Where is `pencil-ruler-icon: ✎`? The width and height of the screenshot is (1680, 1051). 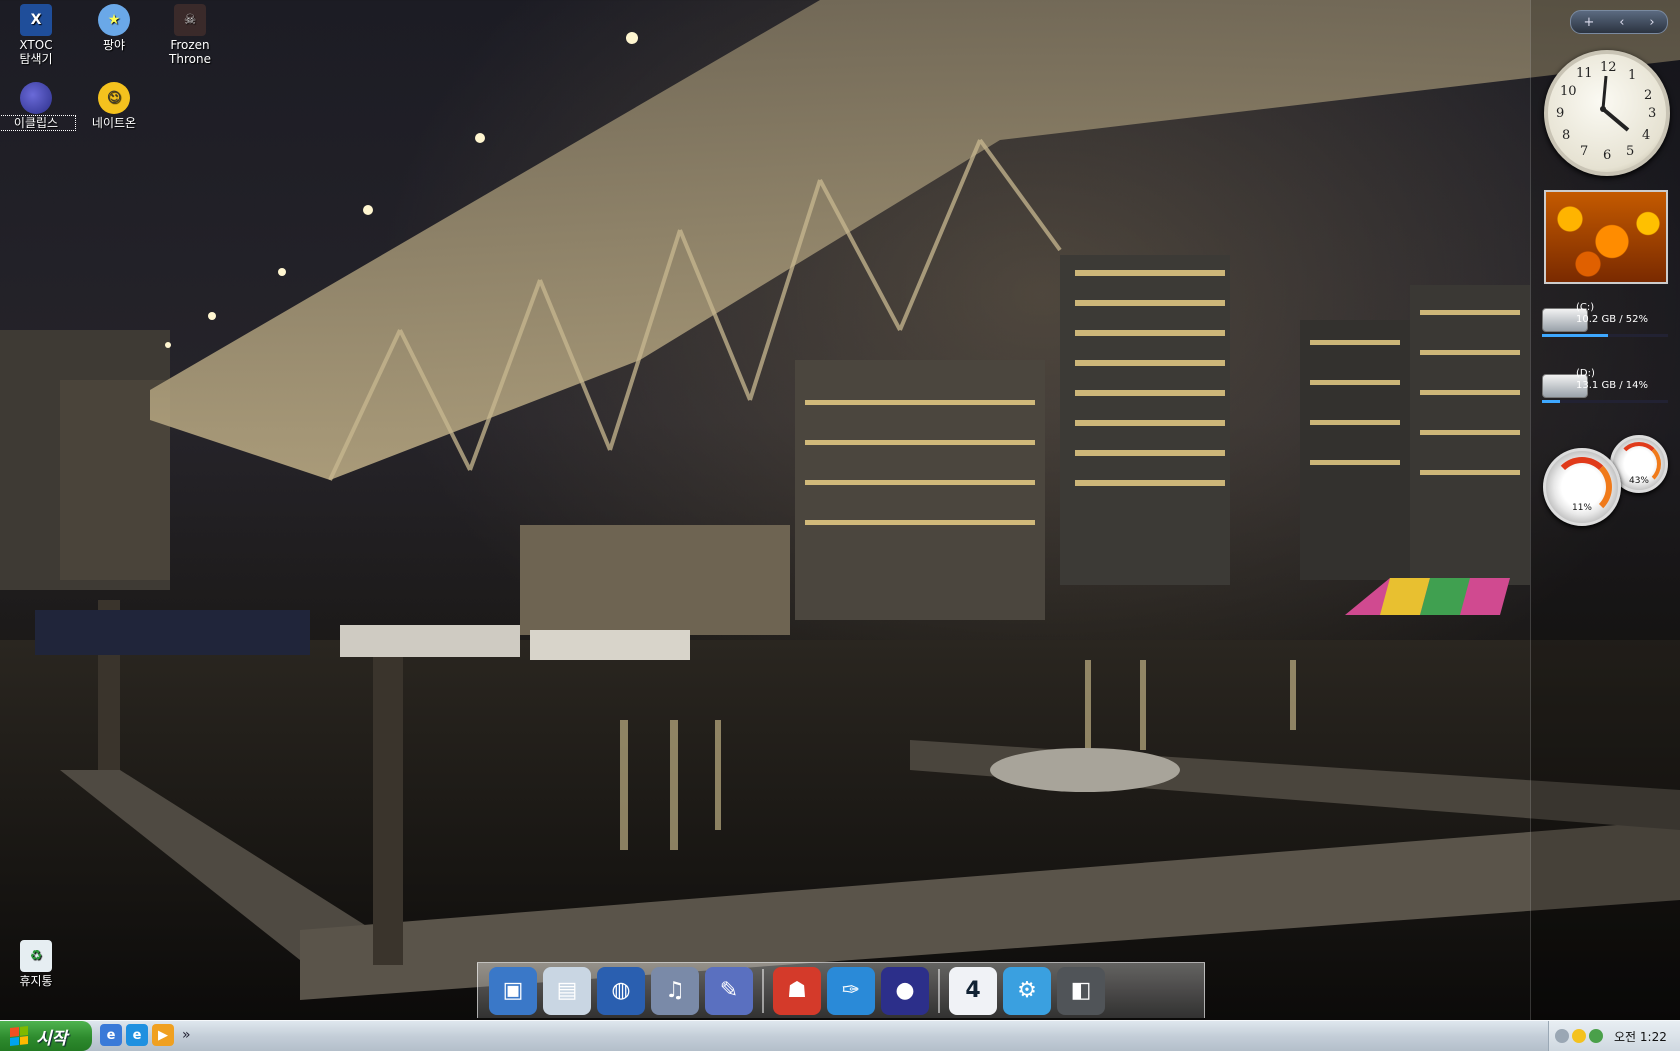
pencil-ruler-icon: ✎ is located at coordinates (729, 990).